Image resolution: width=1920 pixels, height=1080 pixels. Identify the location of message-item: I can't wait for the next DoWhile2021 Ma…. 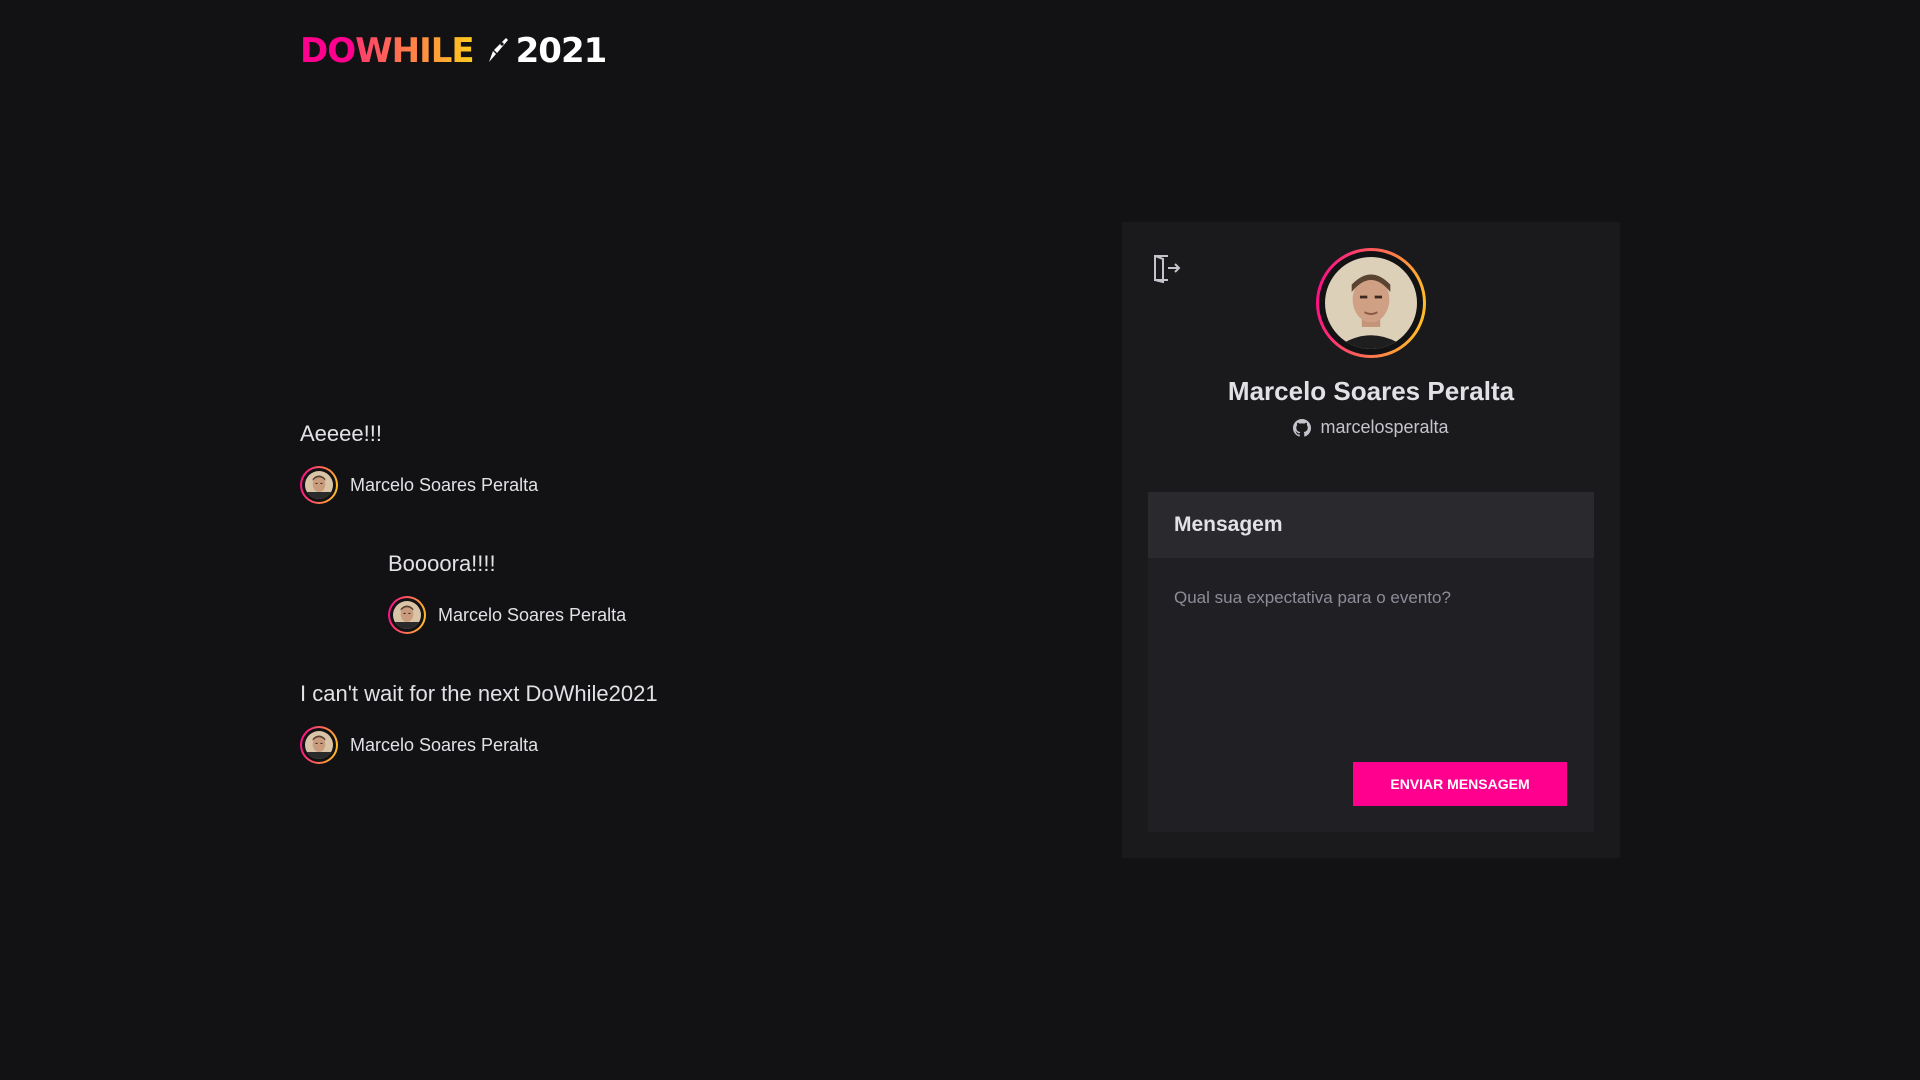
(650, 721).